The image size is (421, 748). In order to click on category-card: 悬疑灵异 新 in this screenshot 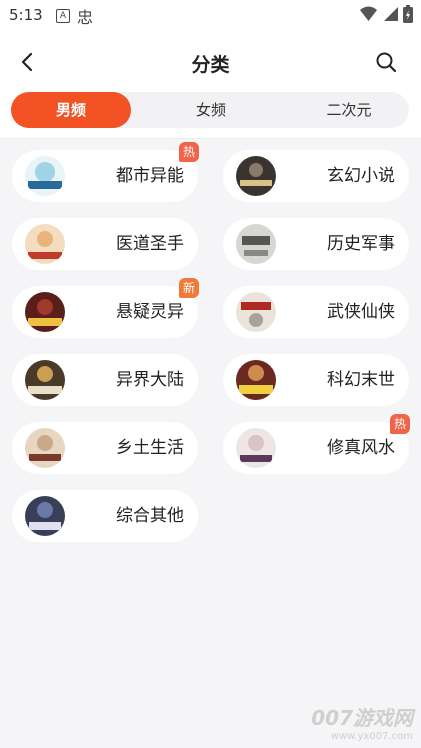, I will do `click(105, 308)`.